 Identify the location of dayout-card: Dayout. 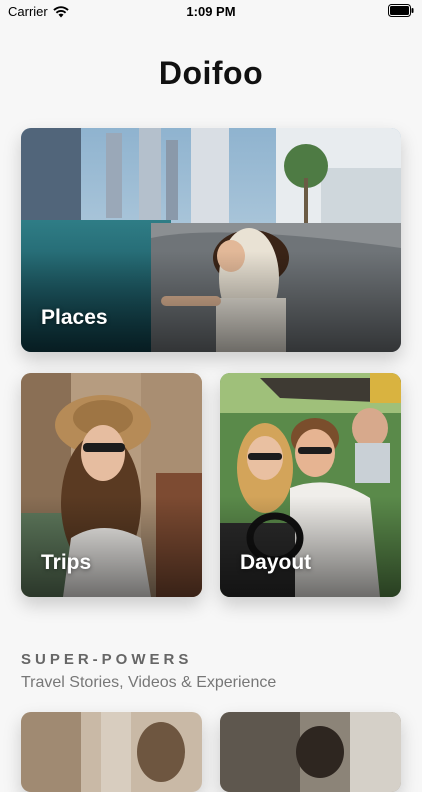
(310, 485).